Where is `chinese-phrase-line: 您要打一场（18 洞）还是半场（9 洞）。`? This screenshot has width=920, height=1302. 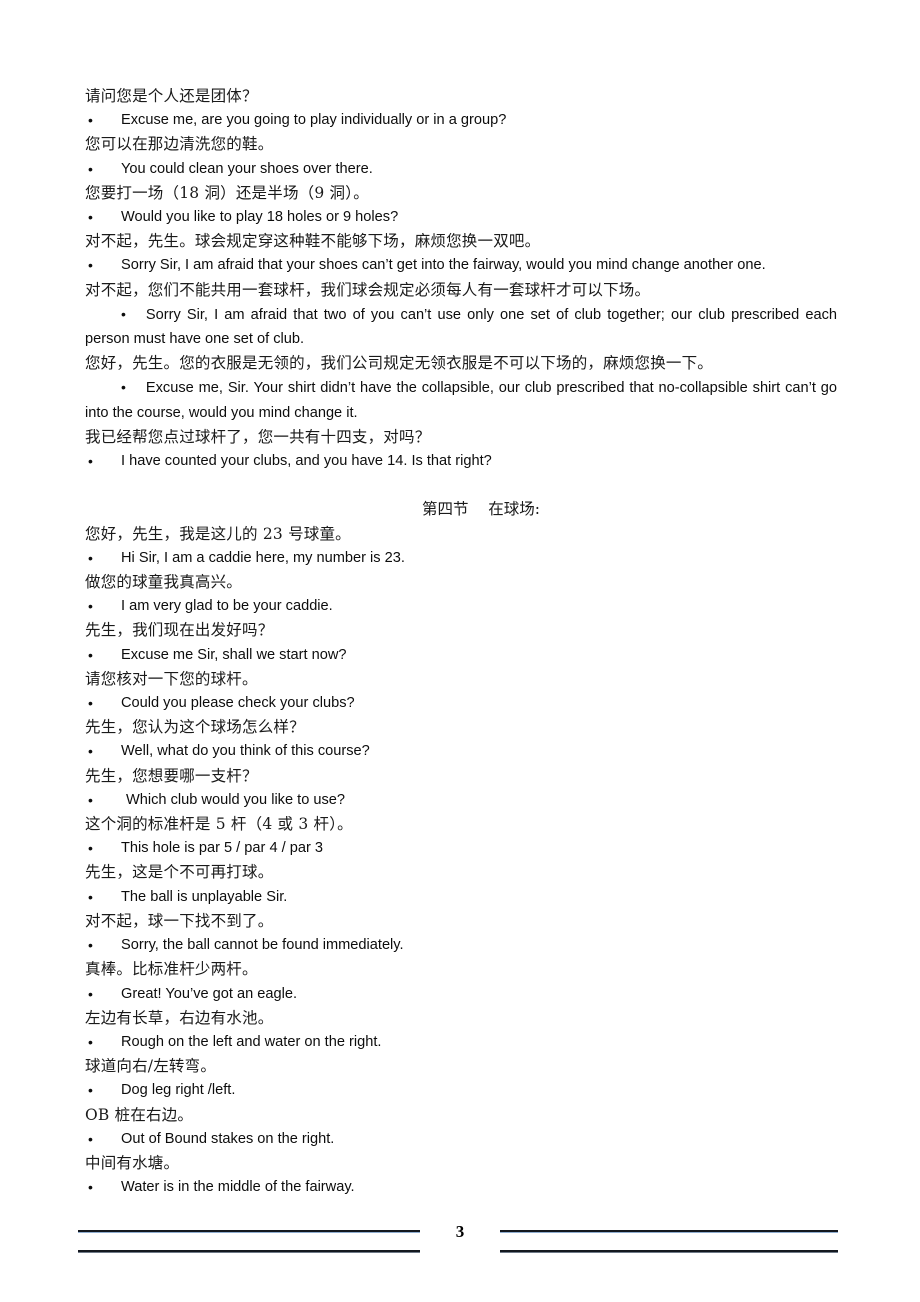
chinese-phrase-line: 您要打一场（18 洞）还是半场（9 洞）。 is located at coordinates (227, 192).